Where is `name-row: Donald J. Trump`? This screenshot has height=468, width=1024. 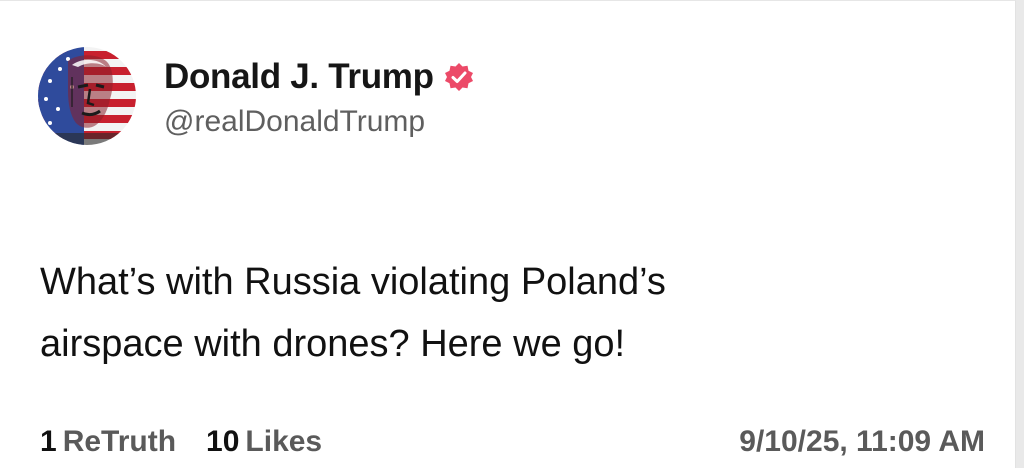 name-row: Donald J. Trump is located at coordinates (319, 77).